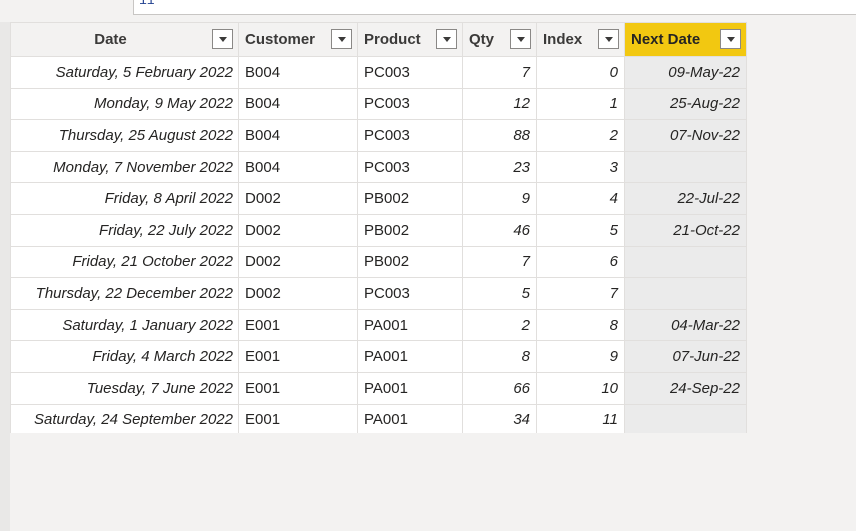  I want to click on formula-input: 11, so click(494, 7).